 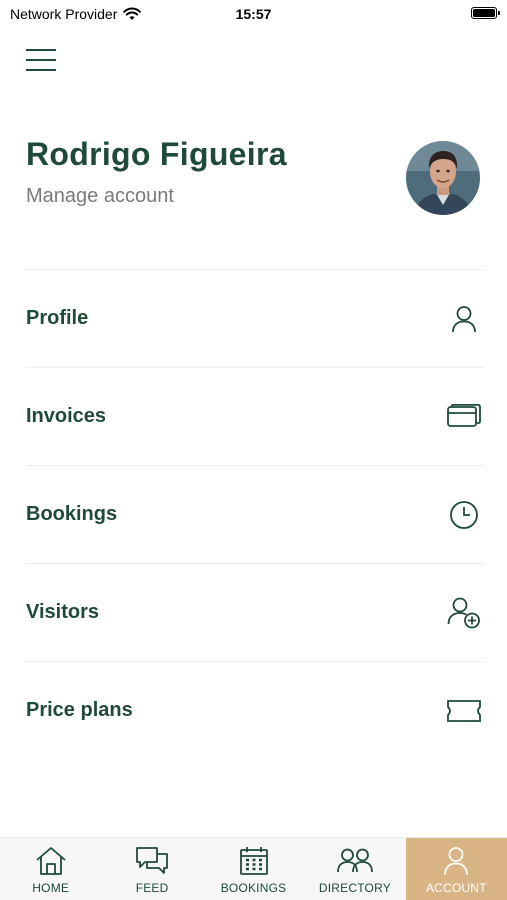 I want to click on menu-item-bookings: Bookings, so click(x=255, y=514).